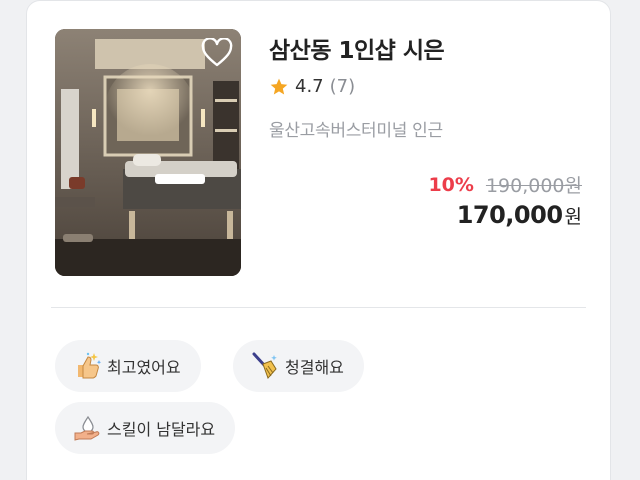 The height and width of the screenshot is (480, 640). I want to click on currency-unit: 원, so click(573, 217).